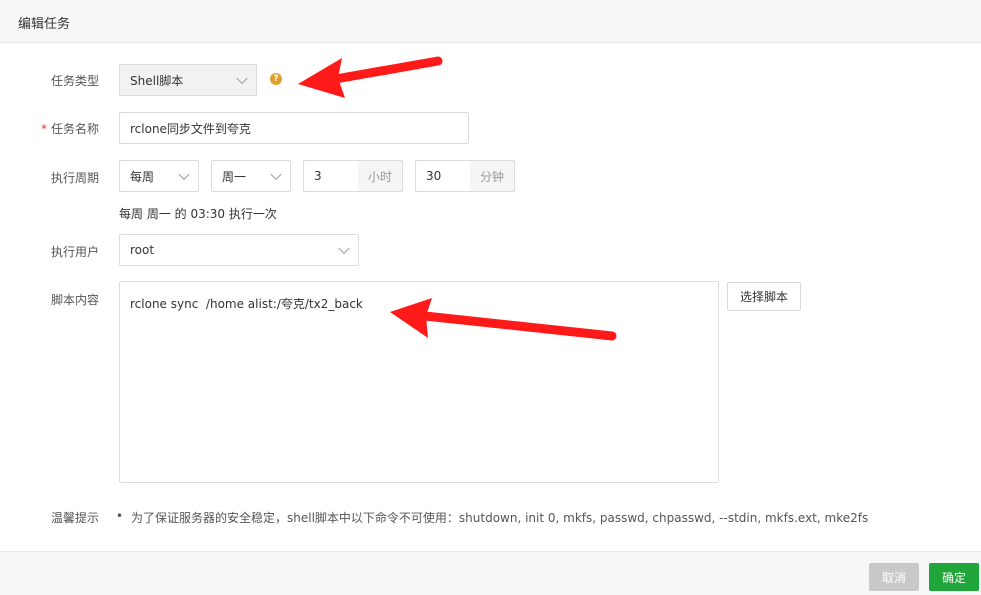  Describe the element at coordinates (43, 129) in the screenshot. I see `required-mark: *` at that location.